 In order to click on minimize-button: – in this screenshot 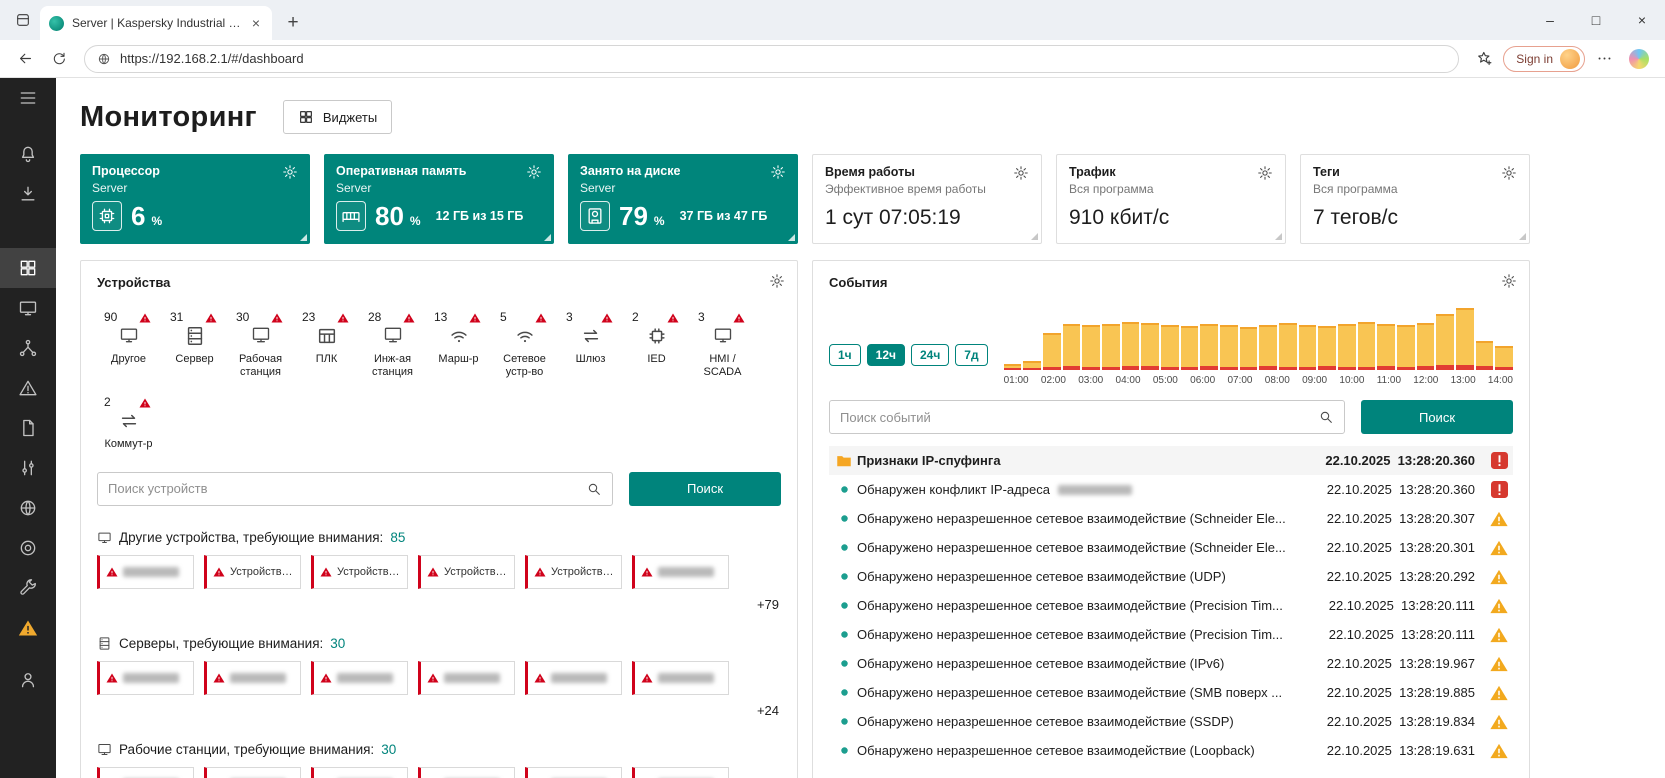, I will do `click(1550, 20)`.